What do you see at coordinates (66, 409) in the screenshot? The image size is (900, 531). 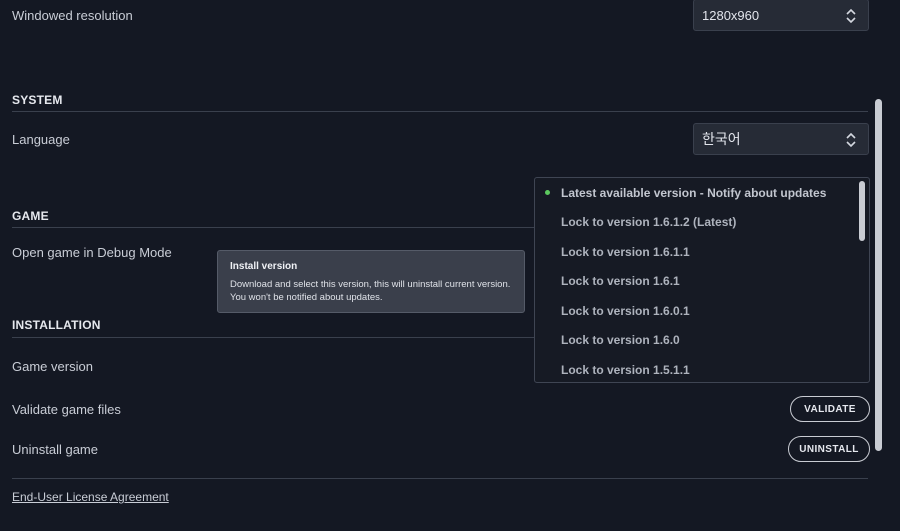 I see `validate-label: Validate game files` at bounding box center [66, 409].